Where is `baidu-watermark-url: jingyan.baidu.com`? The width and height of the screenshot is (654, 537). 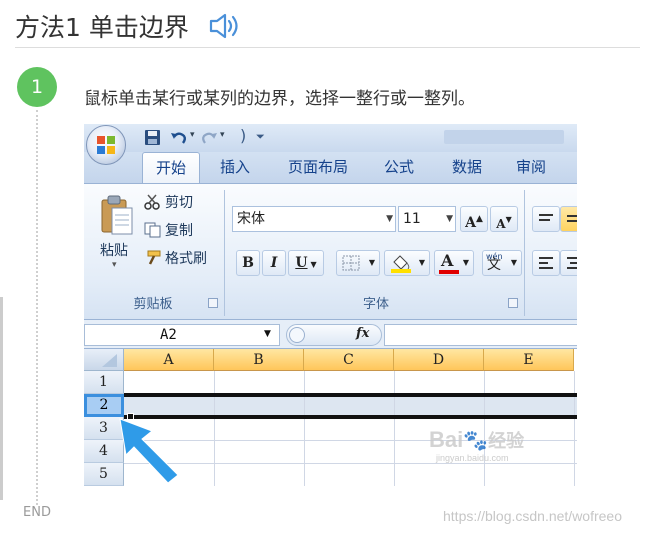 baidu-watermark-url: jingyan.baidu.com is located at coordinates (472, 458).